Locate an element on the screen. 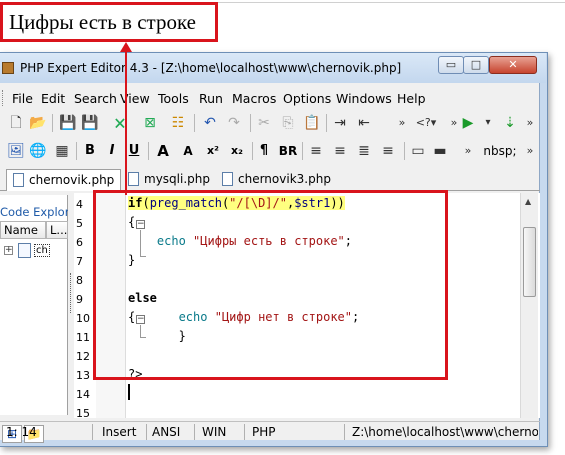  app-icon is located at coordinates (8, 68).